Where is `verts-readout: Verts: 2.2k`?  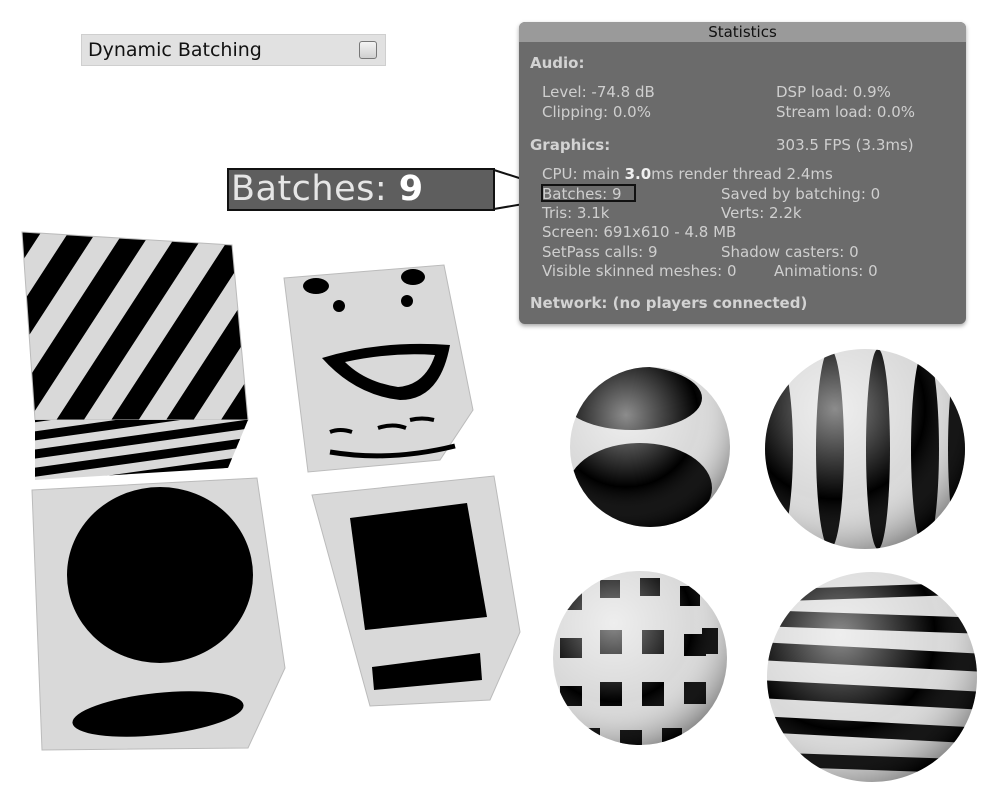
verts-readout: Verts: 2.2k is located at coordinates (761, 213).